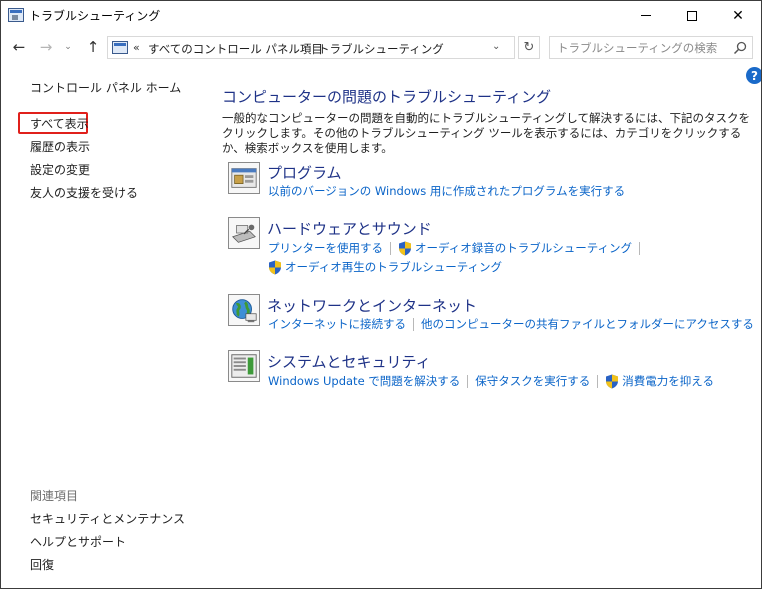  Describe the element at coordinates (107, 518) in the screenshot. I see `security-maintenance-link: セキュリティとメンテナンス` at that location.